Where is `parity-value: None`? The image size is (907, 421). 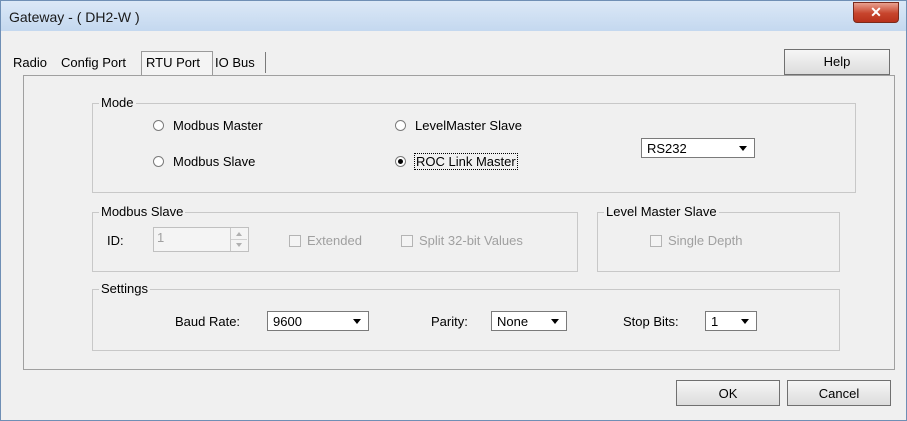
parity-value: None is located at coordinates (513, 321).